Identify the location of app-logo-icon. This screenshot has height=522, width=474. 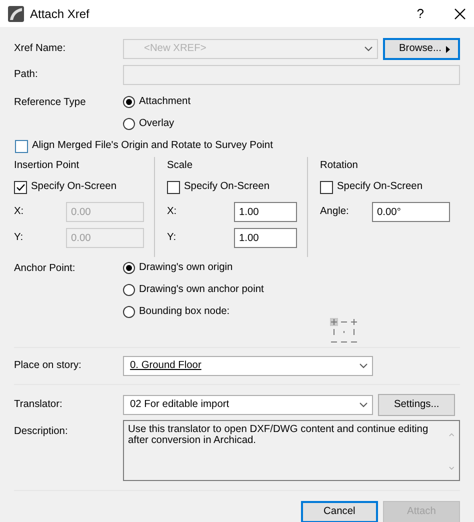
(16, 14).